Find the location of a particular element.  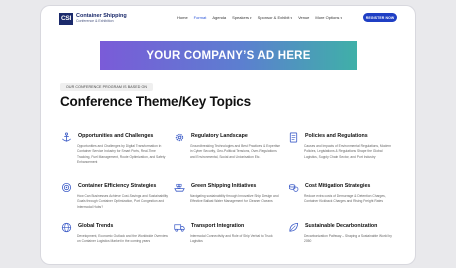

nav-item-label: Venue is located at coordinates (304, 17).